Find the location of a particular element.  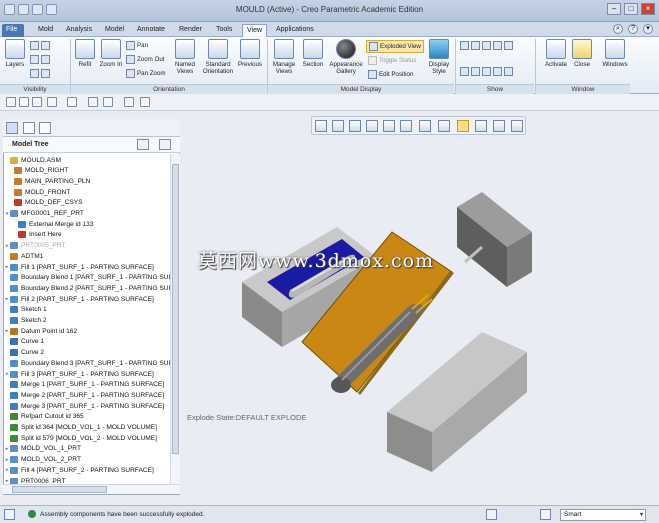

tab-annotate: Annotate is located at coordinates (151, 30).